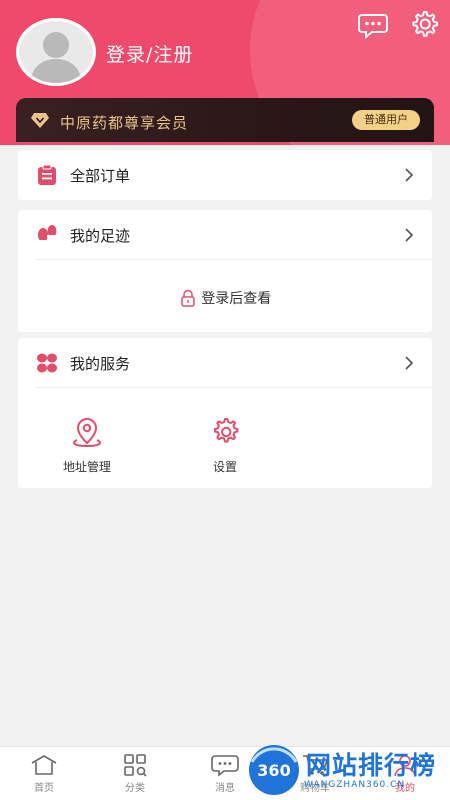 This screenshot has height=800, width=450. I want to click on lock-icon, so click(188, 298).